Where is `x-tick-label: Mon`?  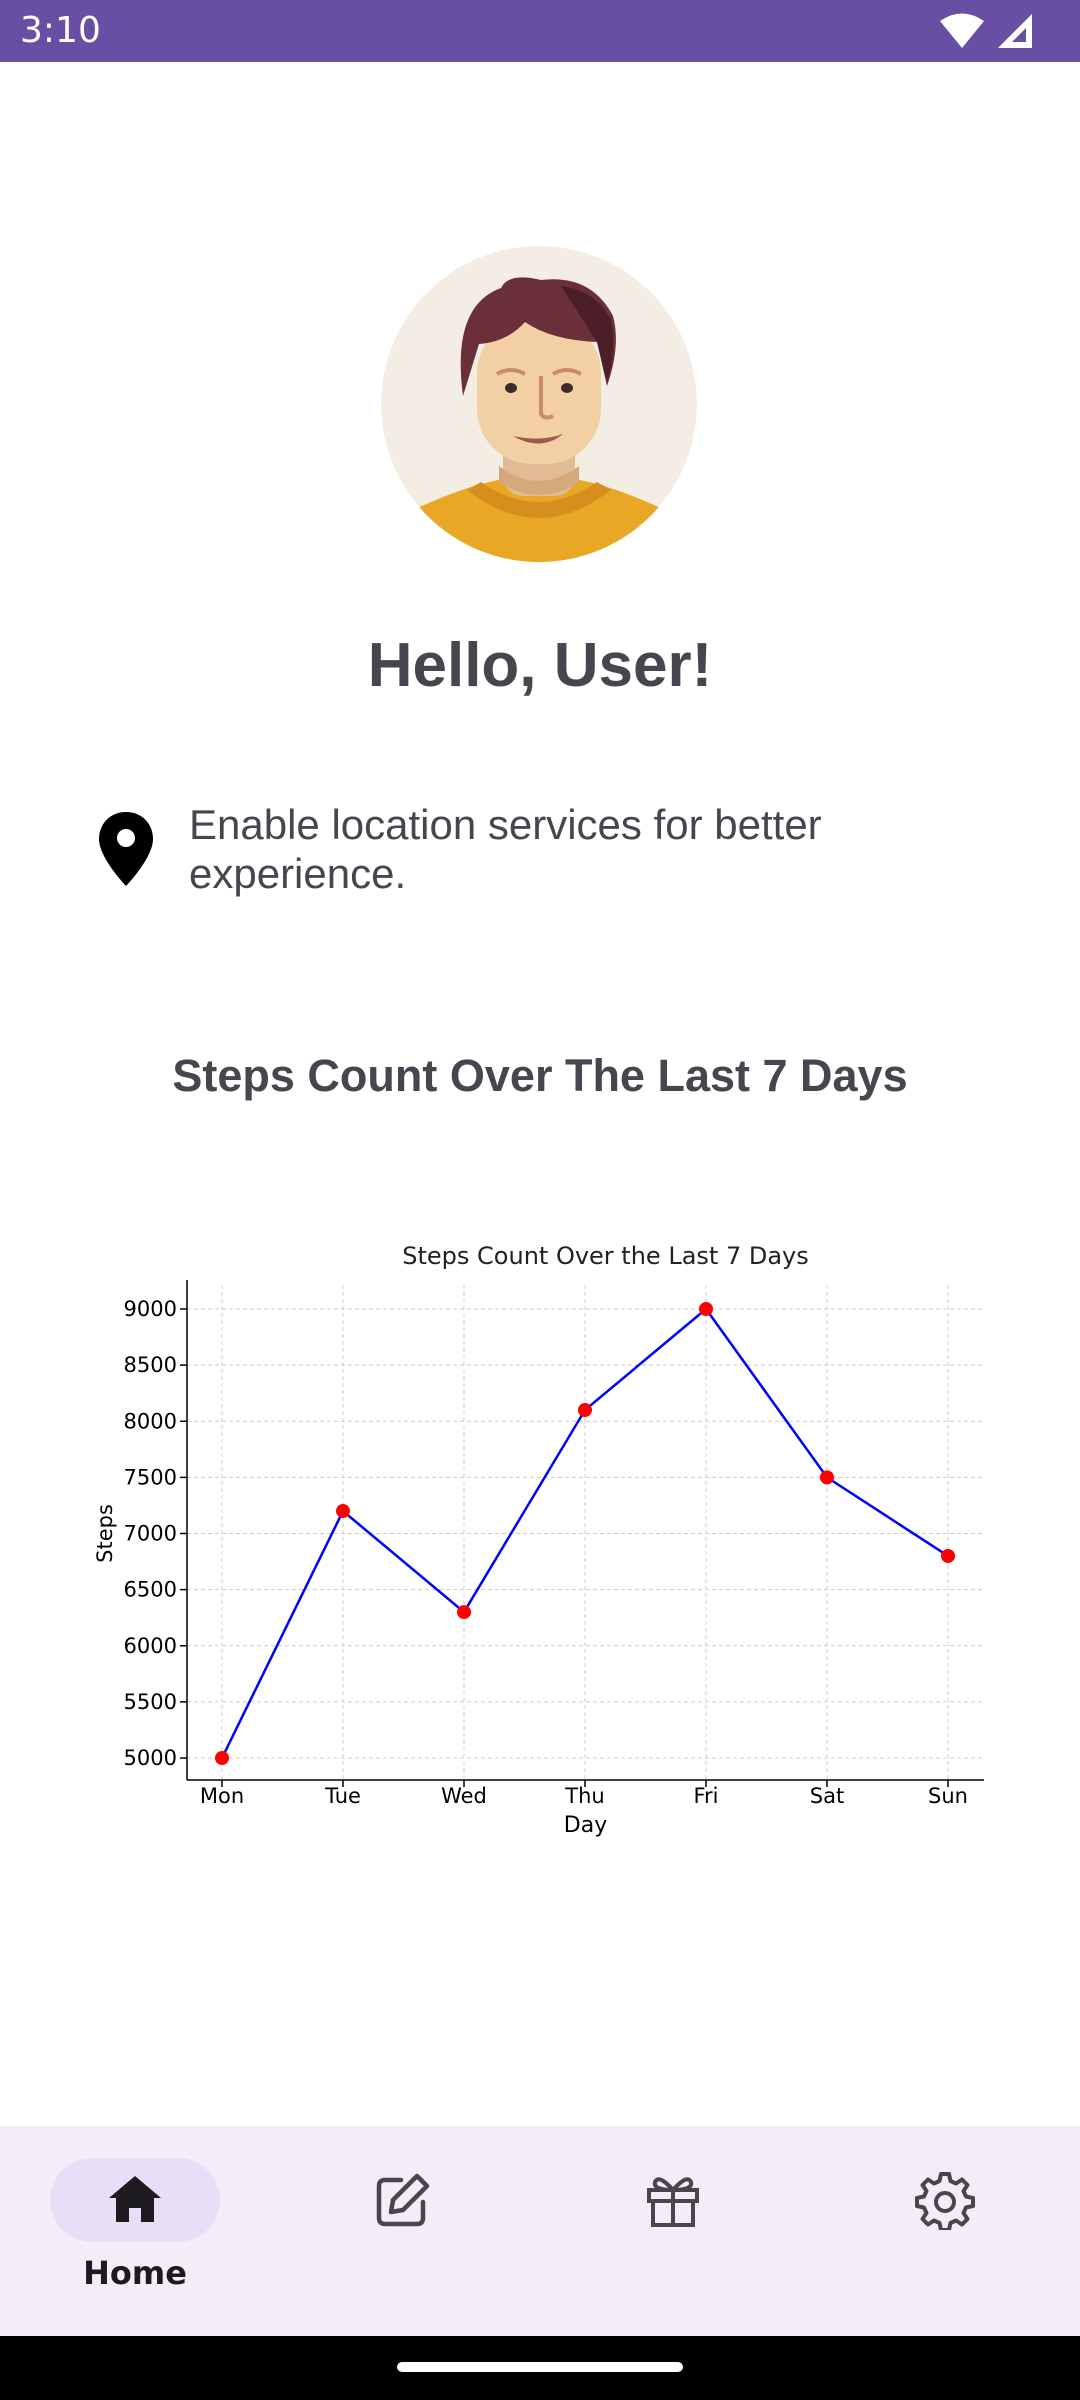 x-tick-label: Mon is located at coordinates (222, 1796).